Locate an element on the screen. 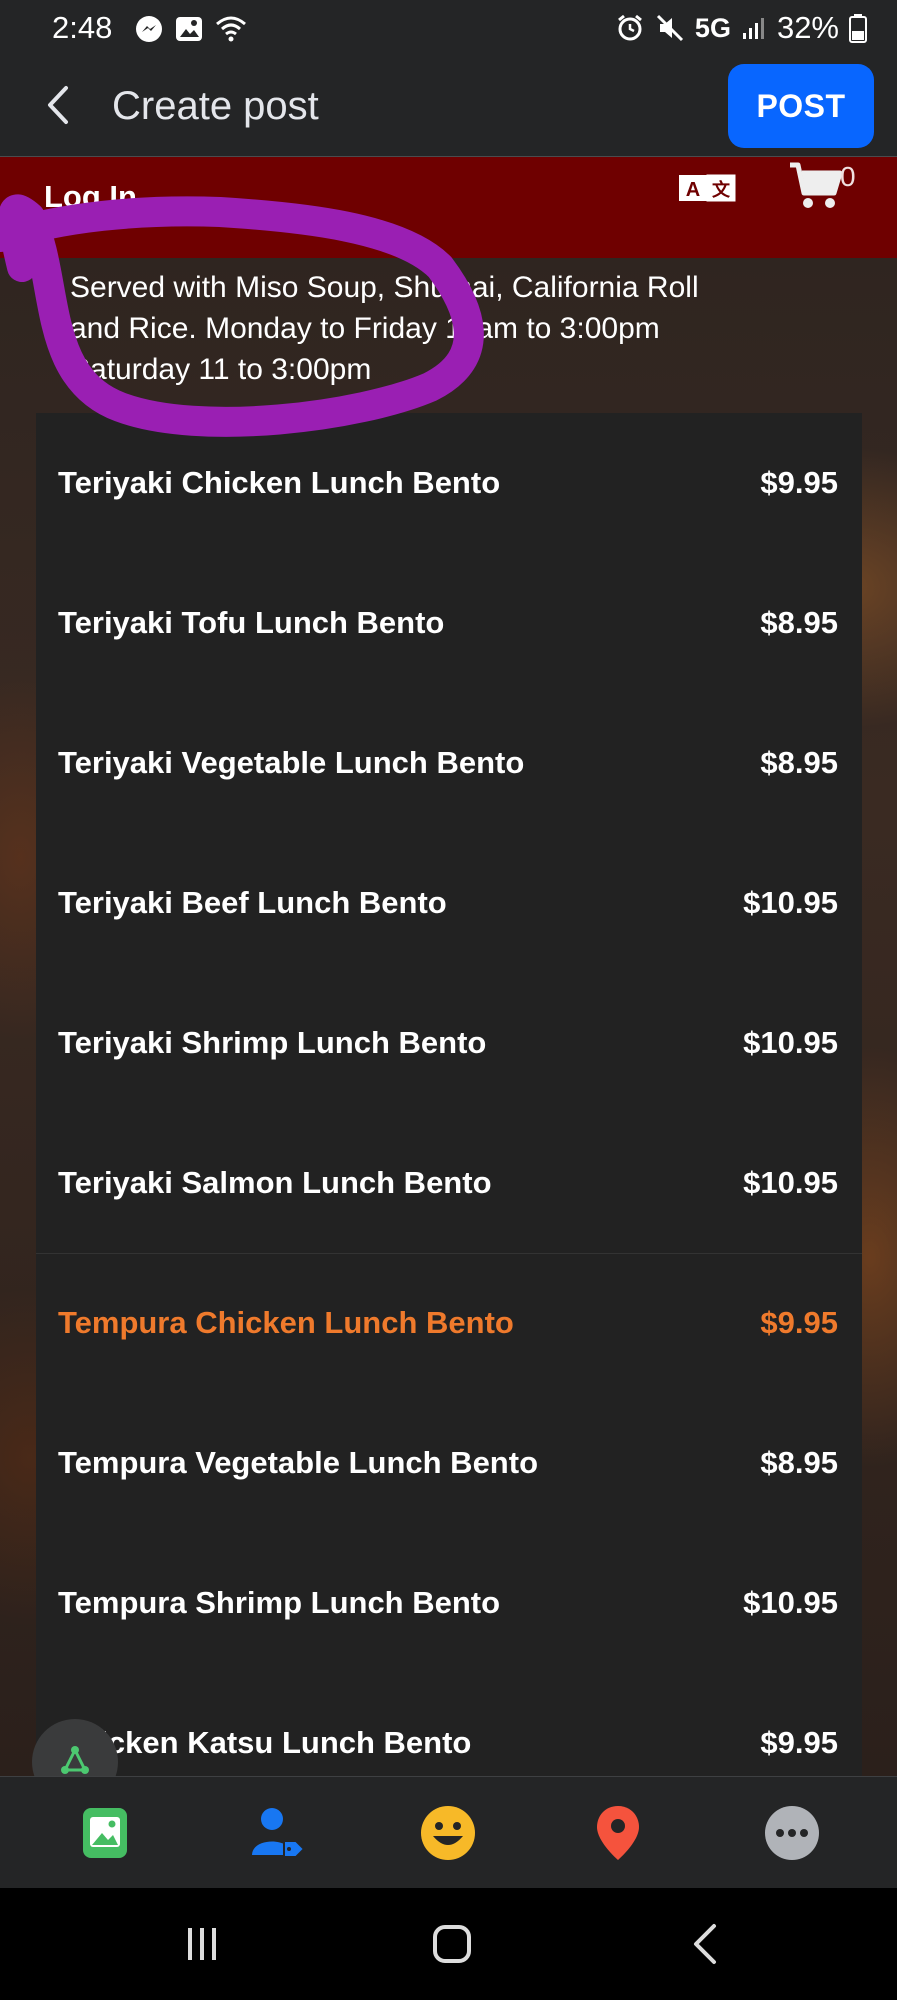 This screenshot has width=897, height=2000. cart-count: 0 is located at coordinates (848, 176).